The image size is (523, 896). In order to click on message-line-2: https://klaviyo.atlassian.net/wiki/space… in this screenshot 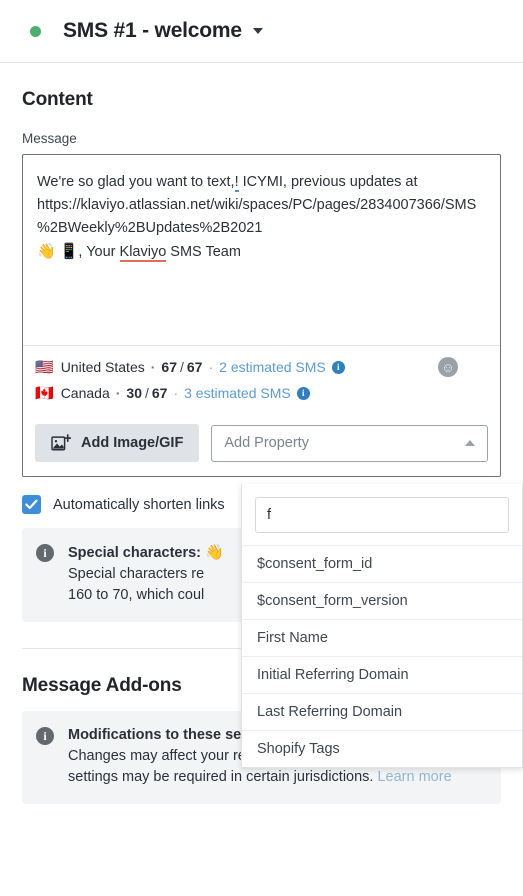, I will do `click(257, 216)`.